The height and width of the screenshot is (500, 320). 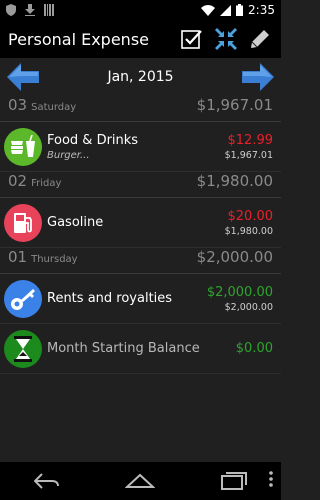 I want to click on barcode-icon, so click(x=49, y=10).